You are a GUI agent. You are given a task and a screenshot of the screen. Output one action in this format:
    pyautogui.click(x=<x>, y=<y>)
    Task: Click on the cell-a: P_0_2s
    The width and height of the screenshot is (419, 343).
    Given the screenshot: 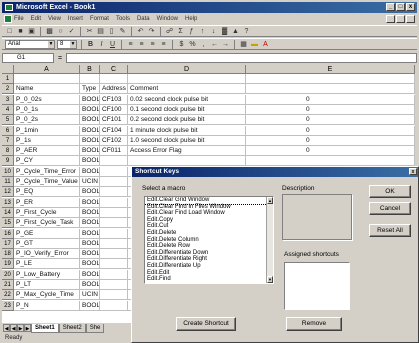 What is the action you would take?
    pyautogui.click(x=47, y=120)
    